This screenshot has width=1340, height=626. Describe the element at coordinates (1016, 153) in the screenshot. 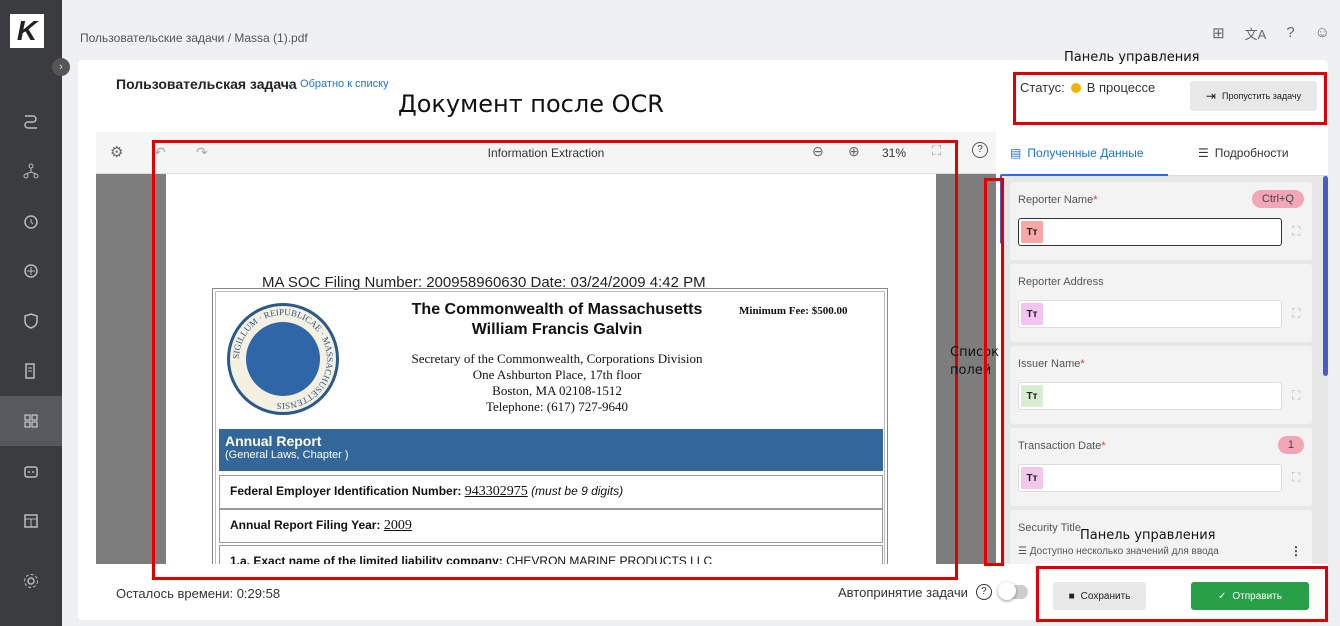

I see `doc-icon: ▤` at that location.